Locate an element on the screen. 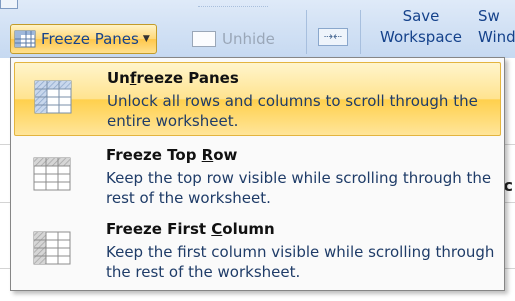 Image resolution: width=515 pixels, height=301 pixels. unhide-label: Unhide is located at coordinates (248, 39).